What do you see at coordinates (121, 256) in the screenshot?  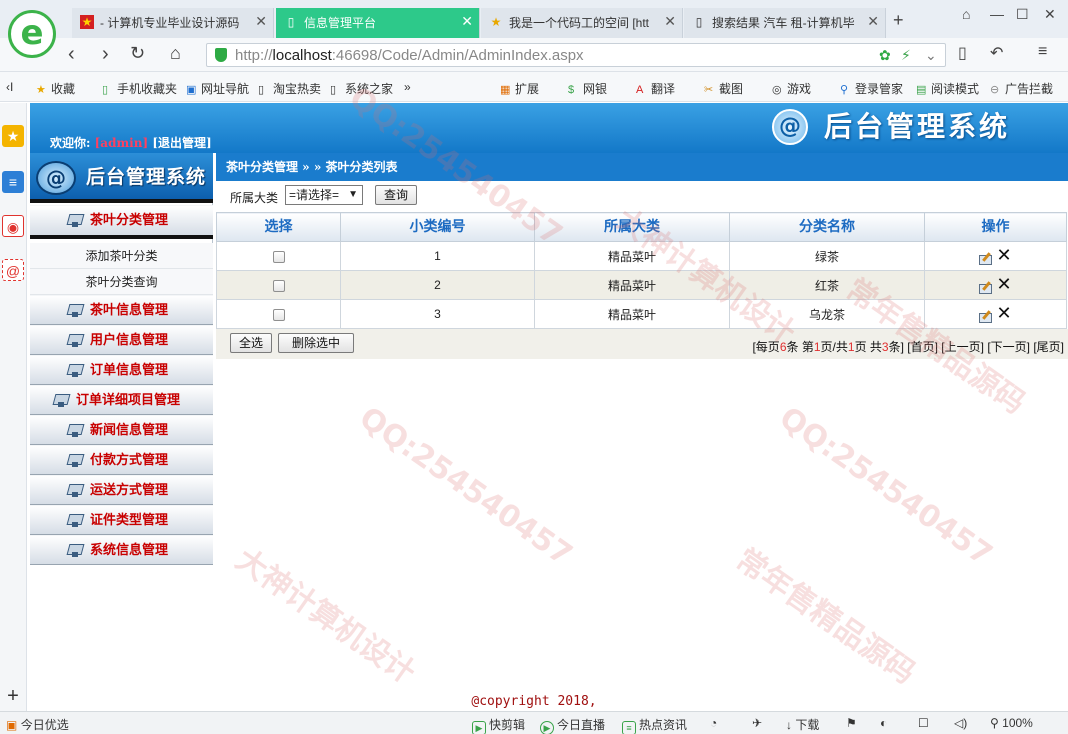 I see `menu-item-add-tea-category: 添加茶叶分类` at bounding box center [121, 256].